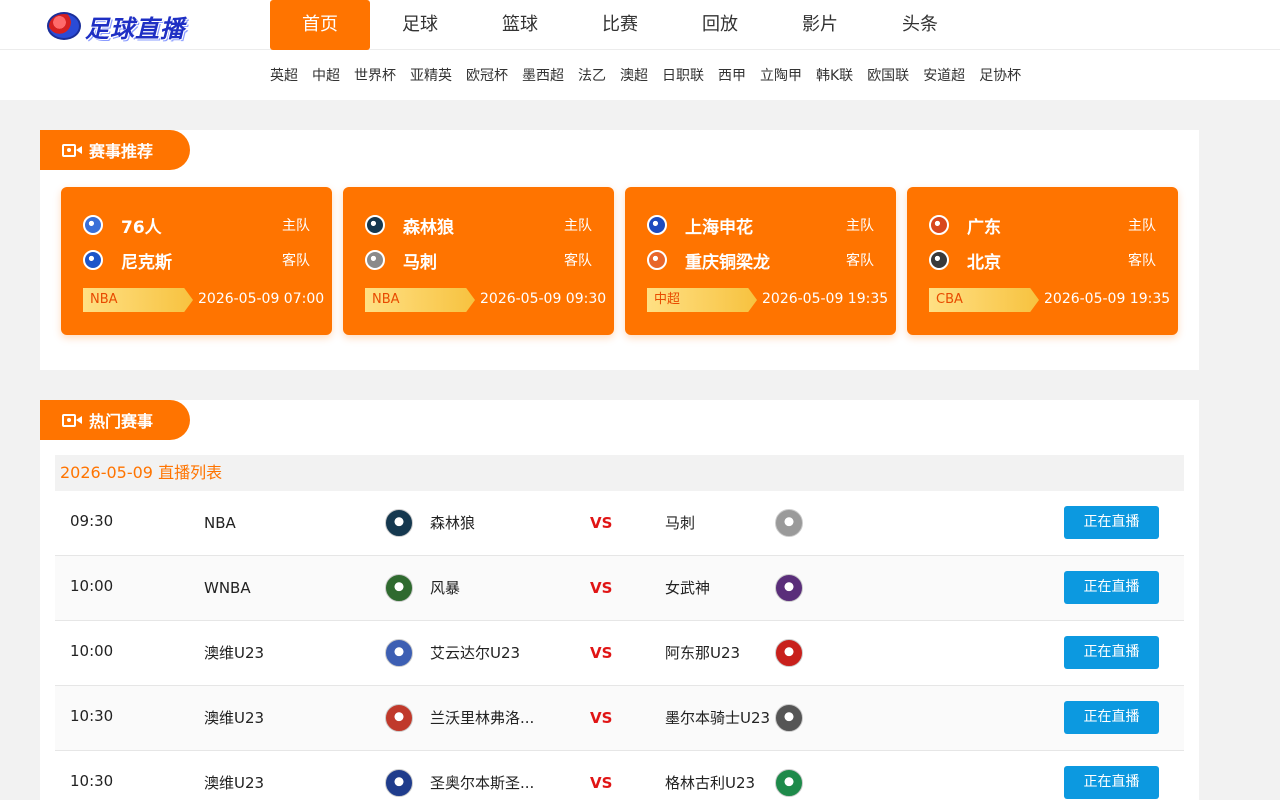  I want to click on league-link: 中超, so click(326, 75).